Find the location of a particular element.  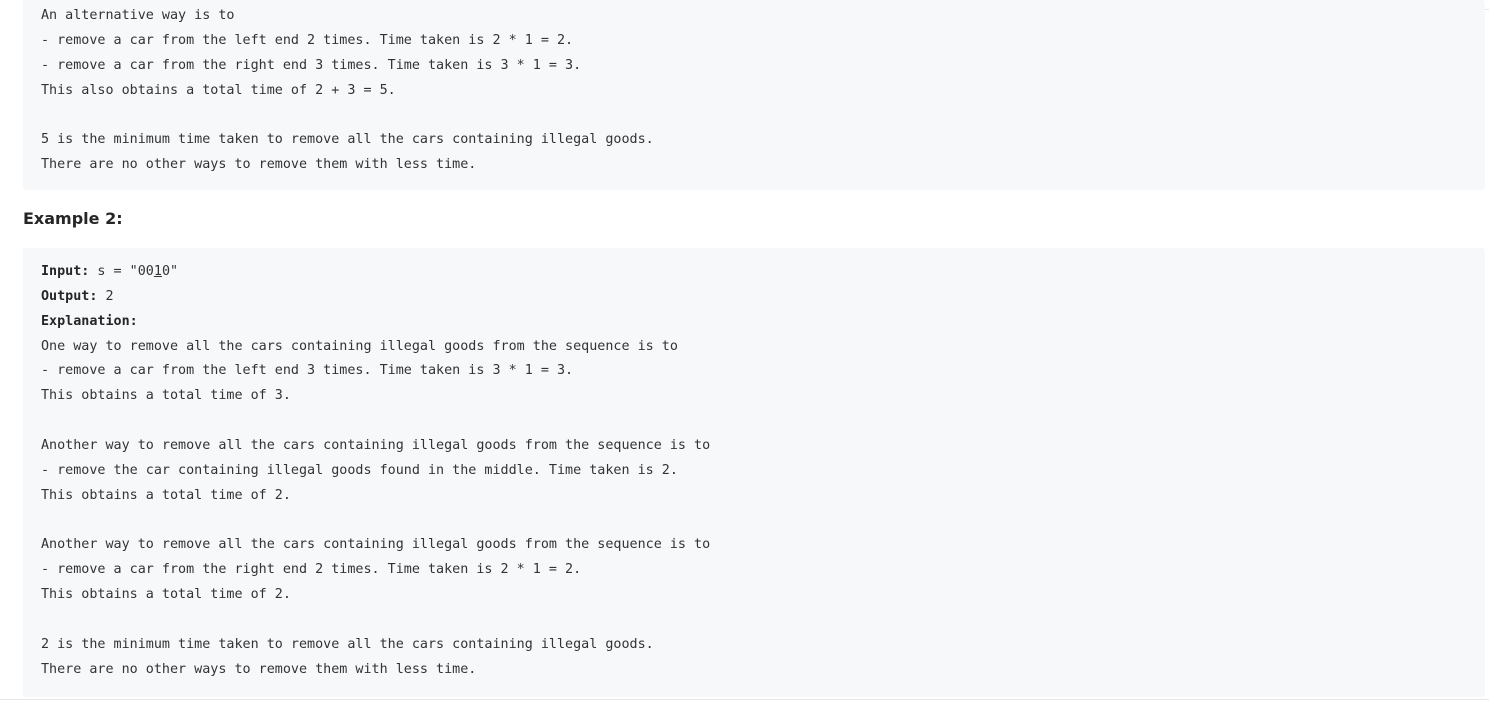

explanation-line: Explanation: is located at coordinates (763, 322).